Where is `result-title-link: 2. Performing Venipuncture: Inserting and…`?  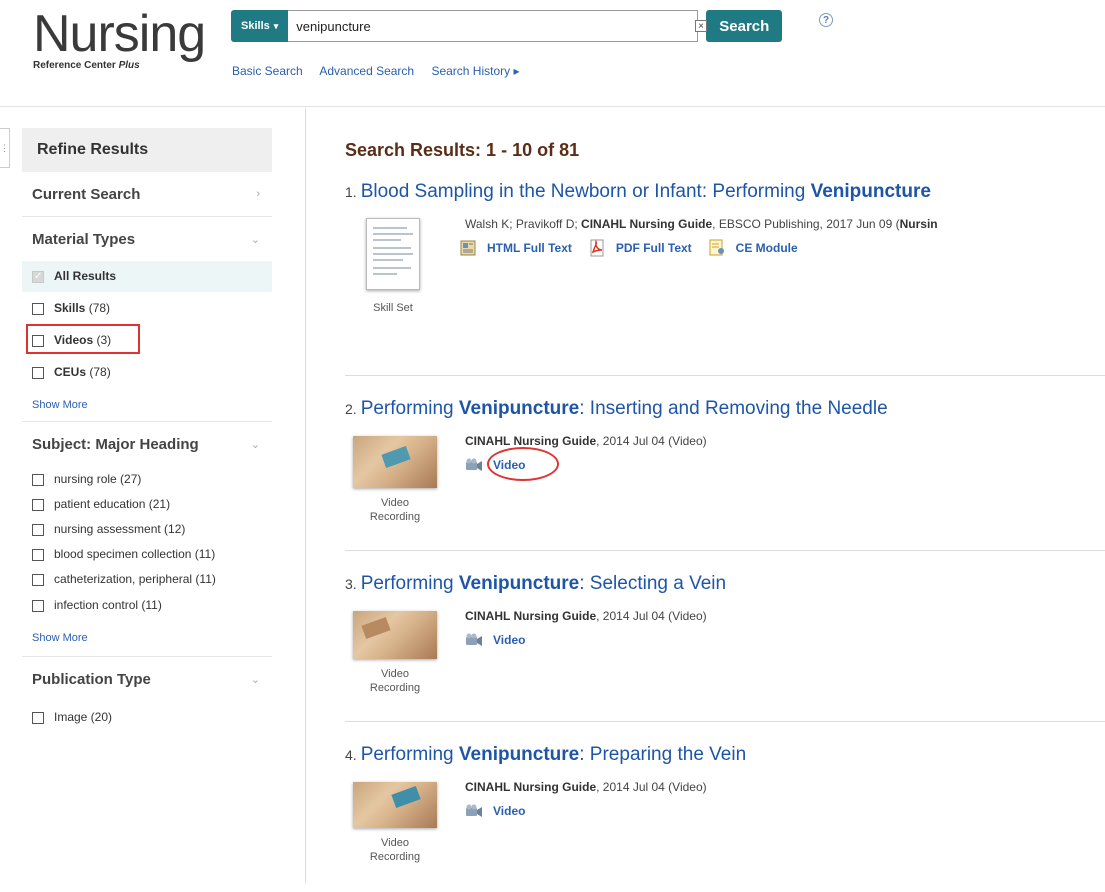 result-title-link: 2. Performing Venipuncture: Inserting and… is located at coordinates (725, 400).